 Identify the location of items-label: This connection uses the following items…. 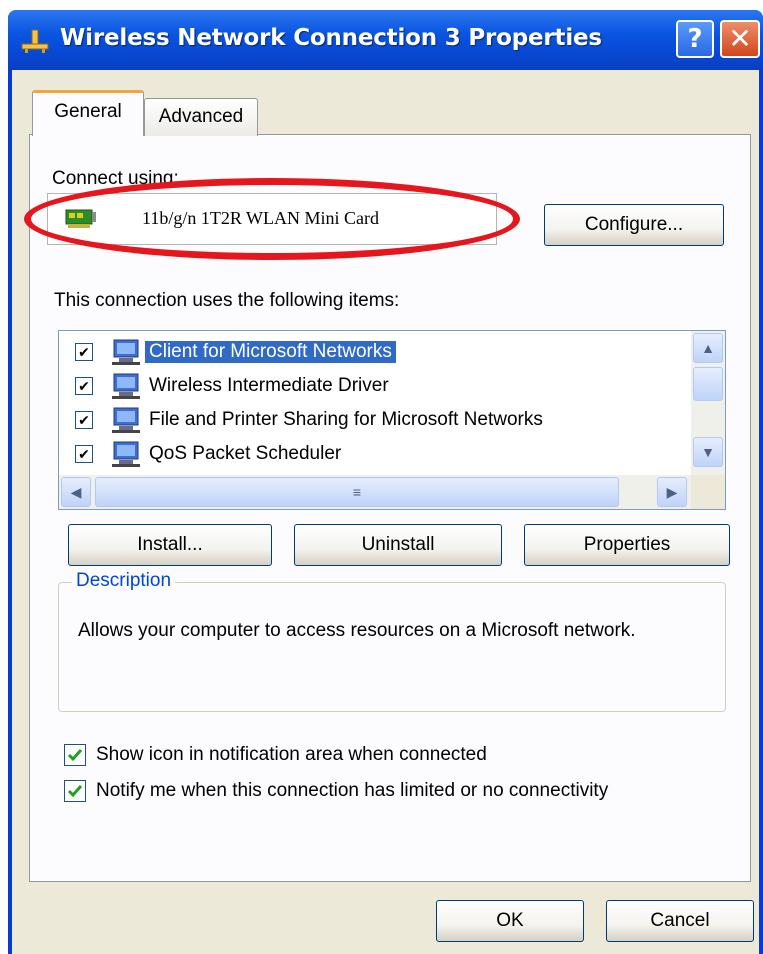
(227, 300).